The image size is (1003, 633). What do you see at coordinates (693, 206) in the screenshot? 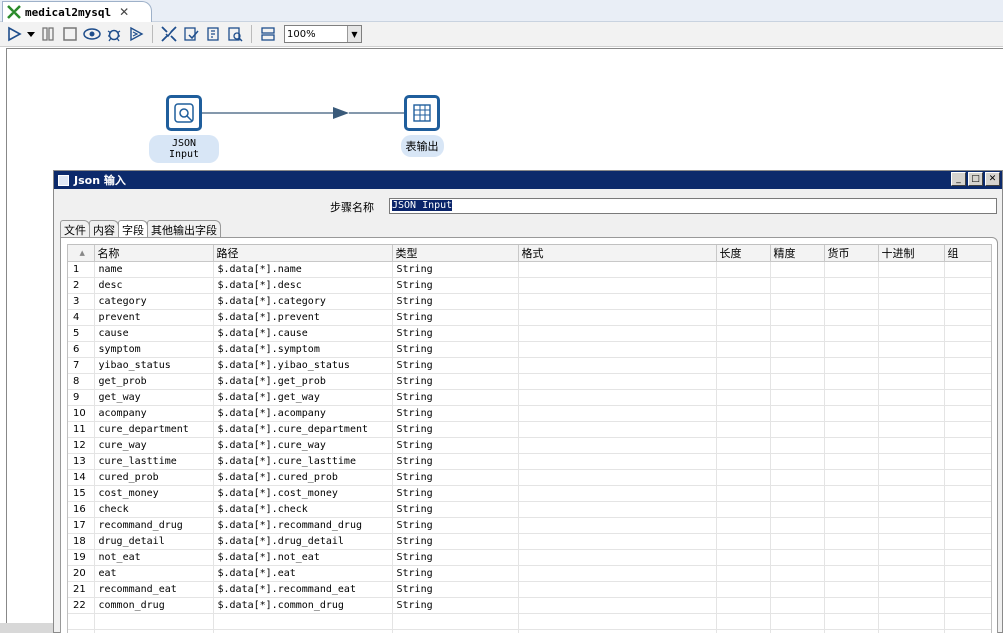
I see `step-name-input: JSON Input` at bounding box center [693, 206].